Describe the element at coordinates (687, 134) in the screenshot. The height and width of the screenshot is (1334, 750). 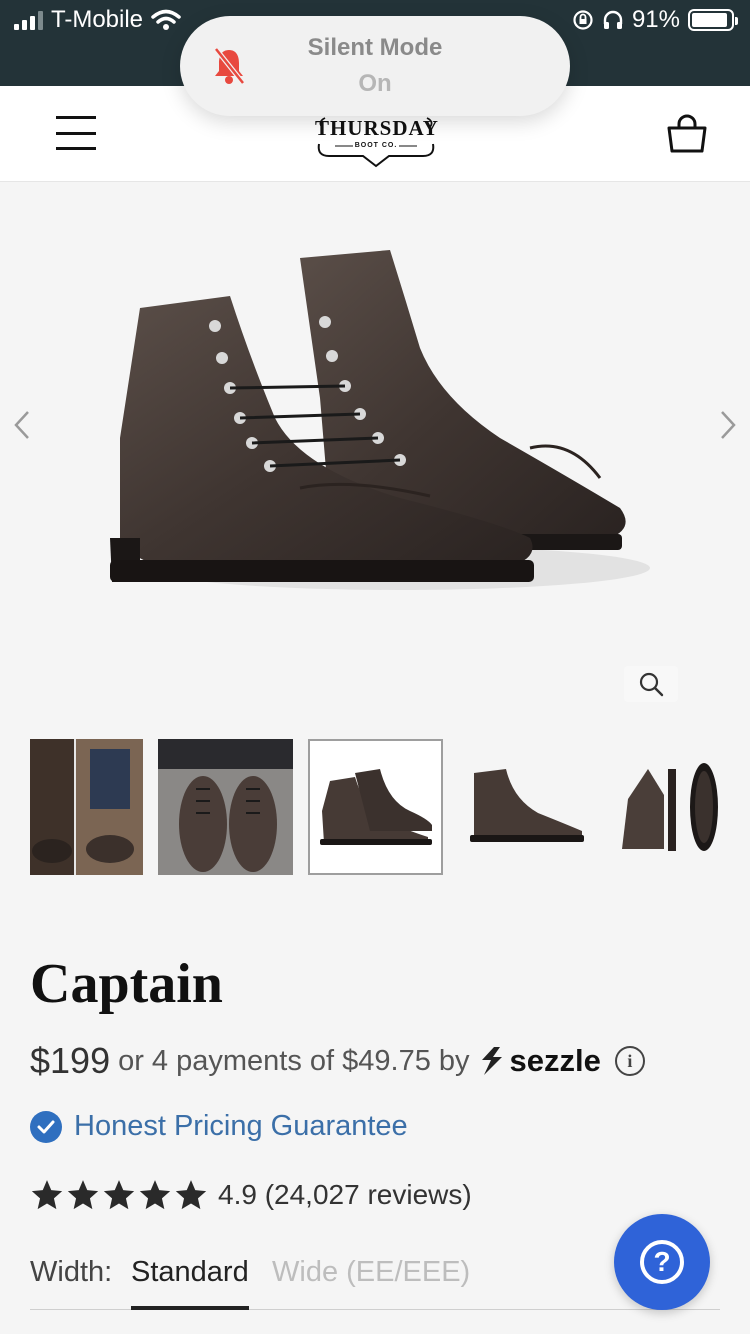
I see `shopping-bag-icon` at that location.